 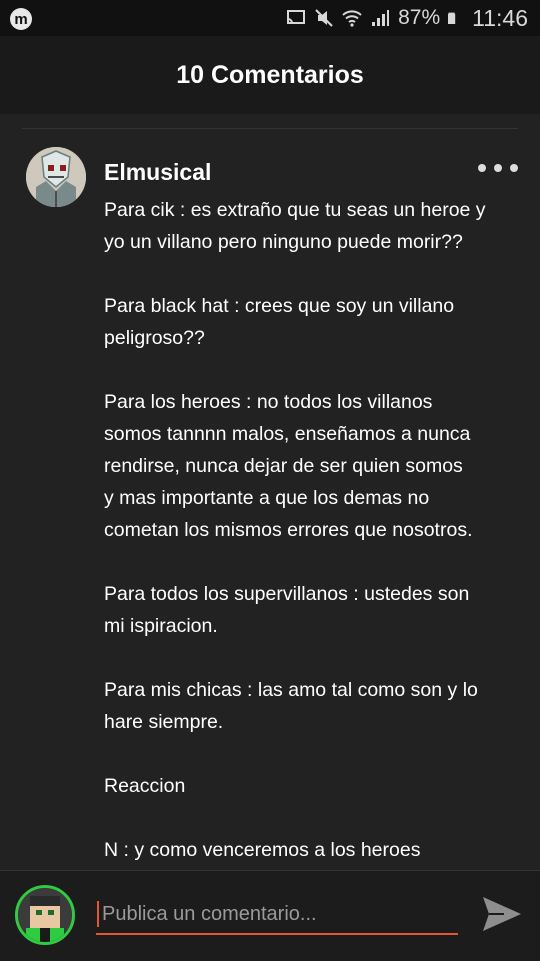 What do you see at coordinates (270, 18) in the screenshot?
I see `status-bar: m 87% 11:46` at bounding box center [270, 18].